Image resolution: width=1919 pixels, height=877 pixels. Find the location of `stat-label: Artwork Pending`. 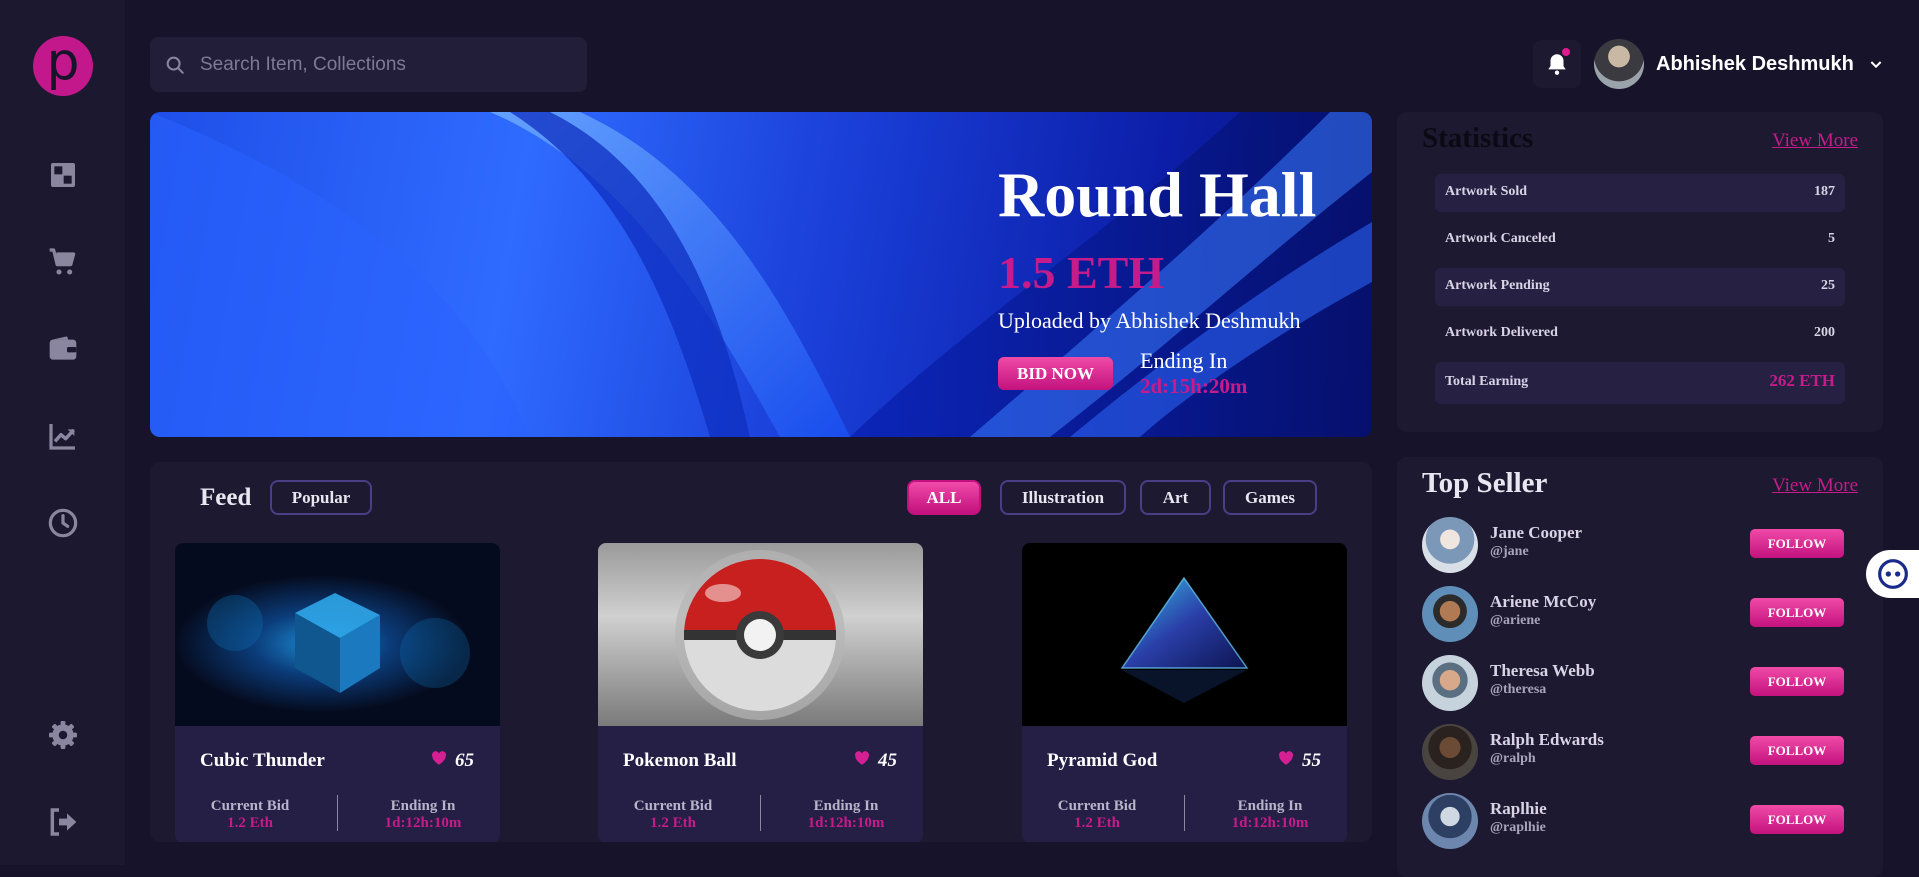

stat-label: Artwork Pending is located at coordinates (1497, 285).